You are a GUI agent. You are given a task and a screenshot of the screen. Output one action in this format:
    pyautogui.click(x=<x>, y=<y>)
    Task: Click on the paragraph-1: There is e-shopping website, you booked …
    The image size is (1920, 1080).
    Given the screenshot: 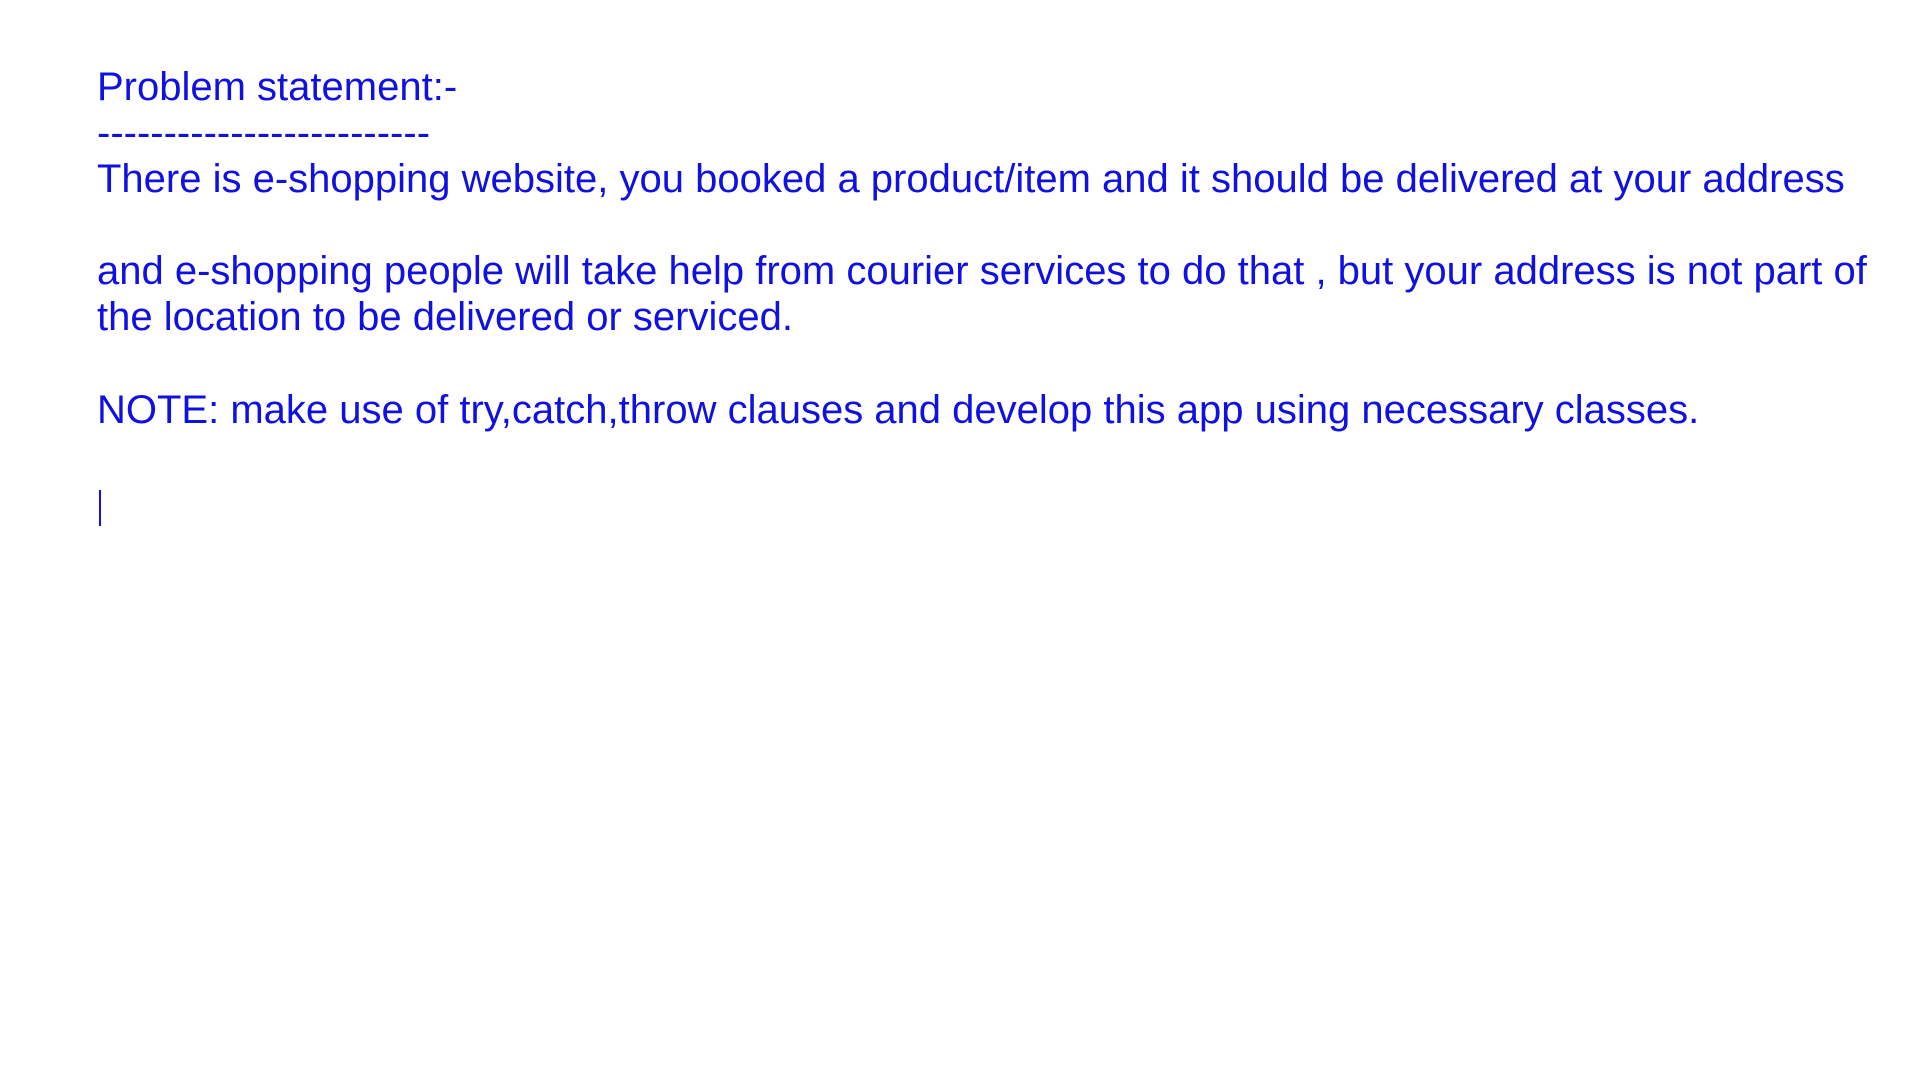 What is the action you would take?
    pyautogui.click(x=971, y=179)
    